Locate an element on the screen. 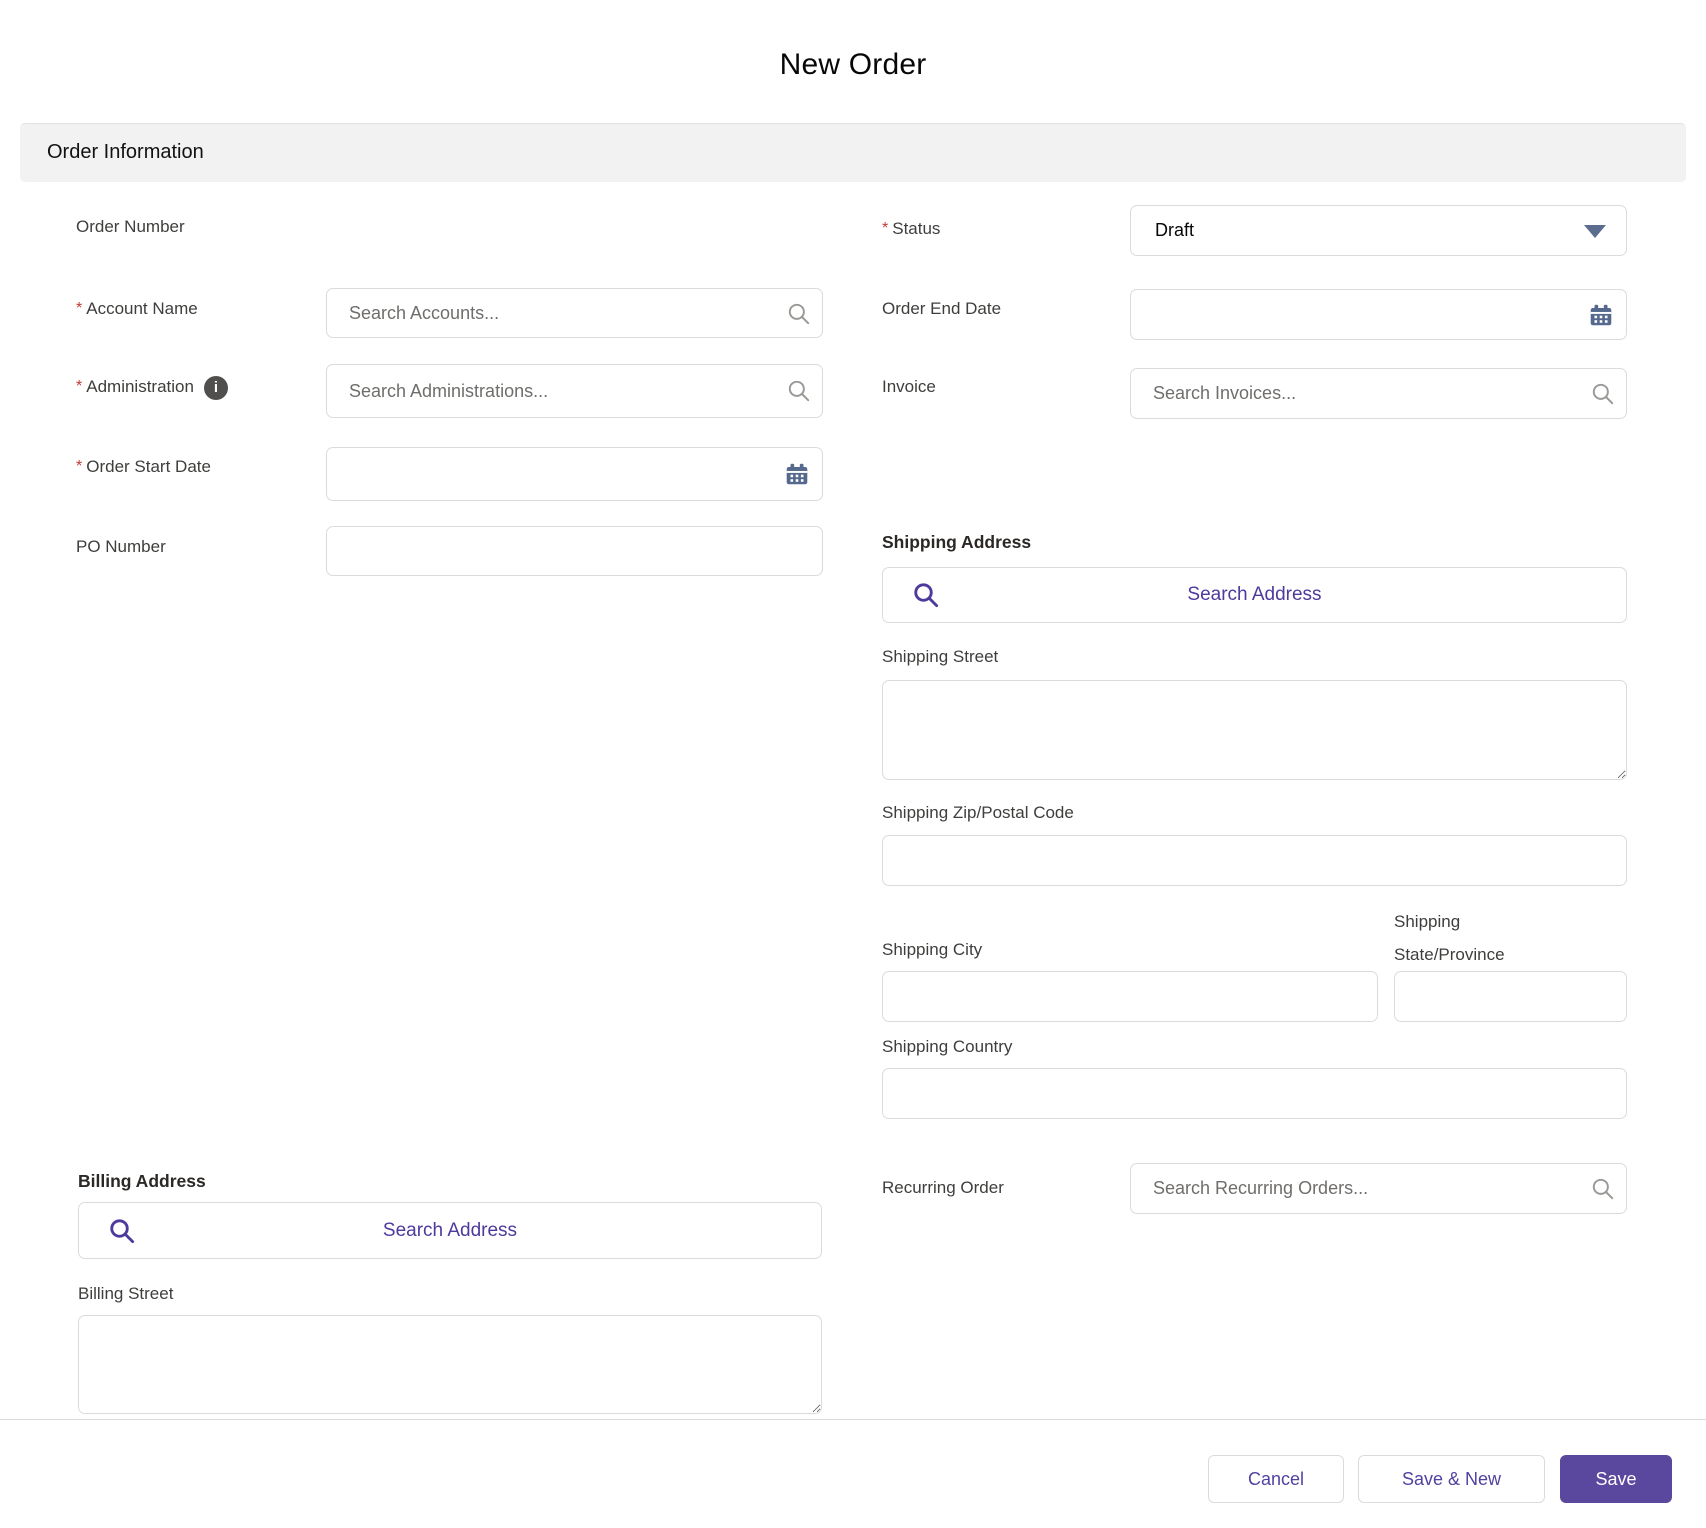 This screenshot has width=1706, height=1528. save-button: Save is located at coordinates (1616, 1479).